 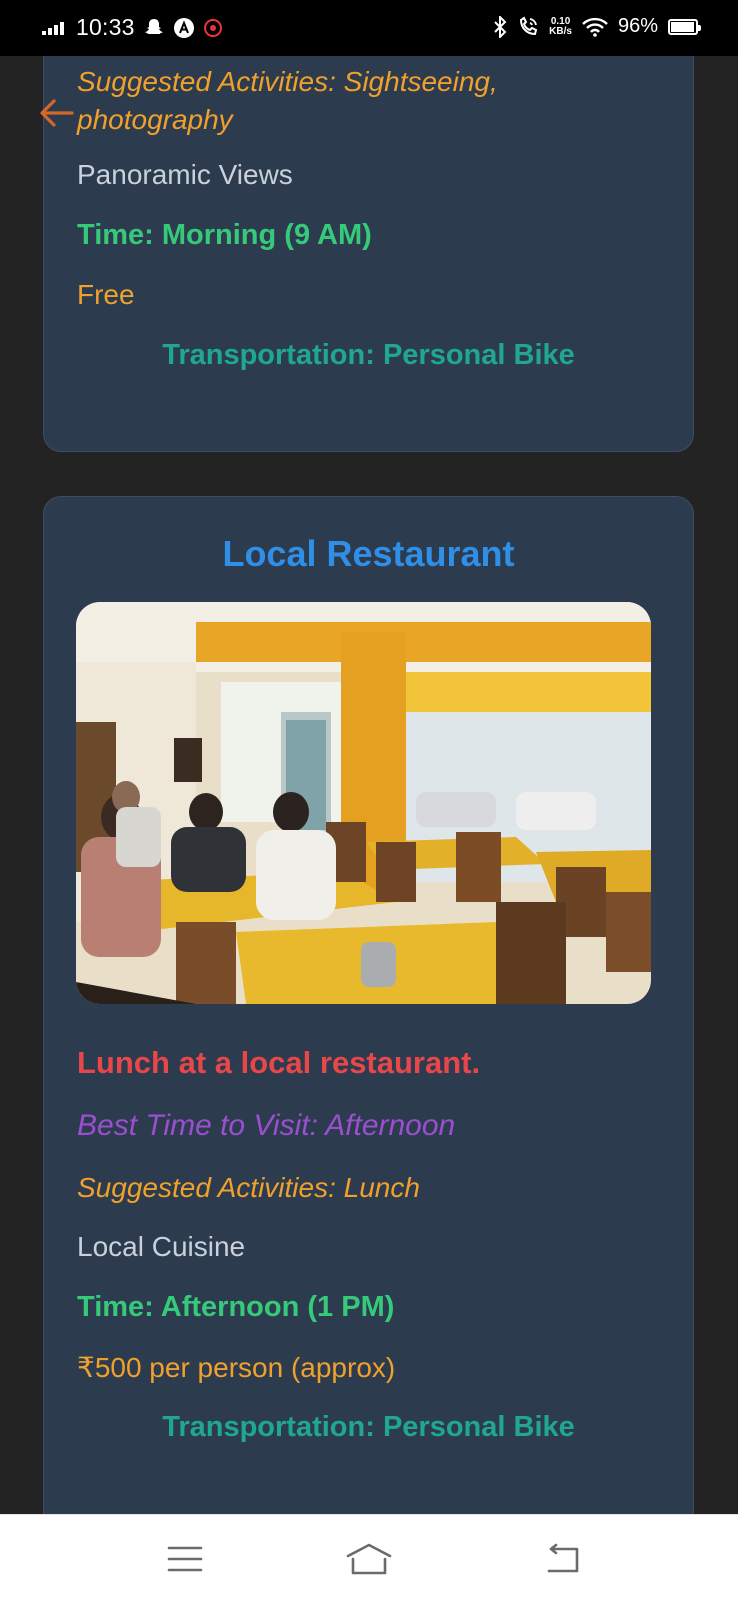 I want to click on status-time: 10:33, so click(x=105, y=27).